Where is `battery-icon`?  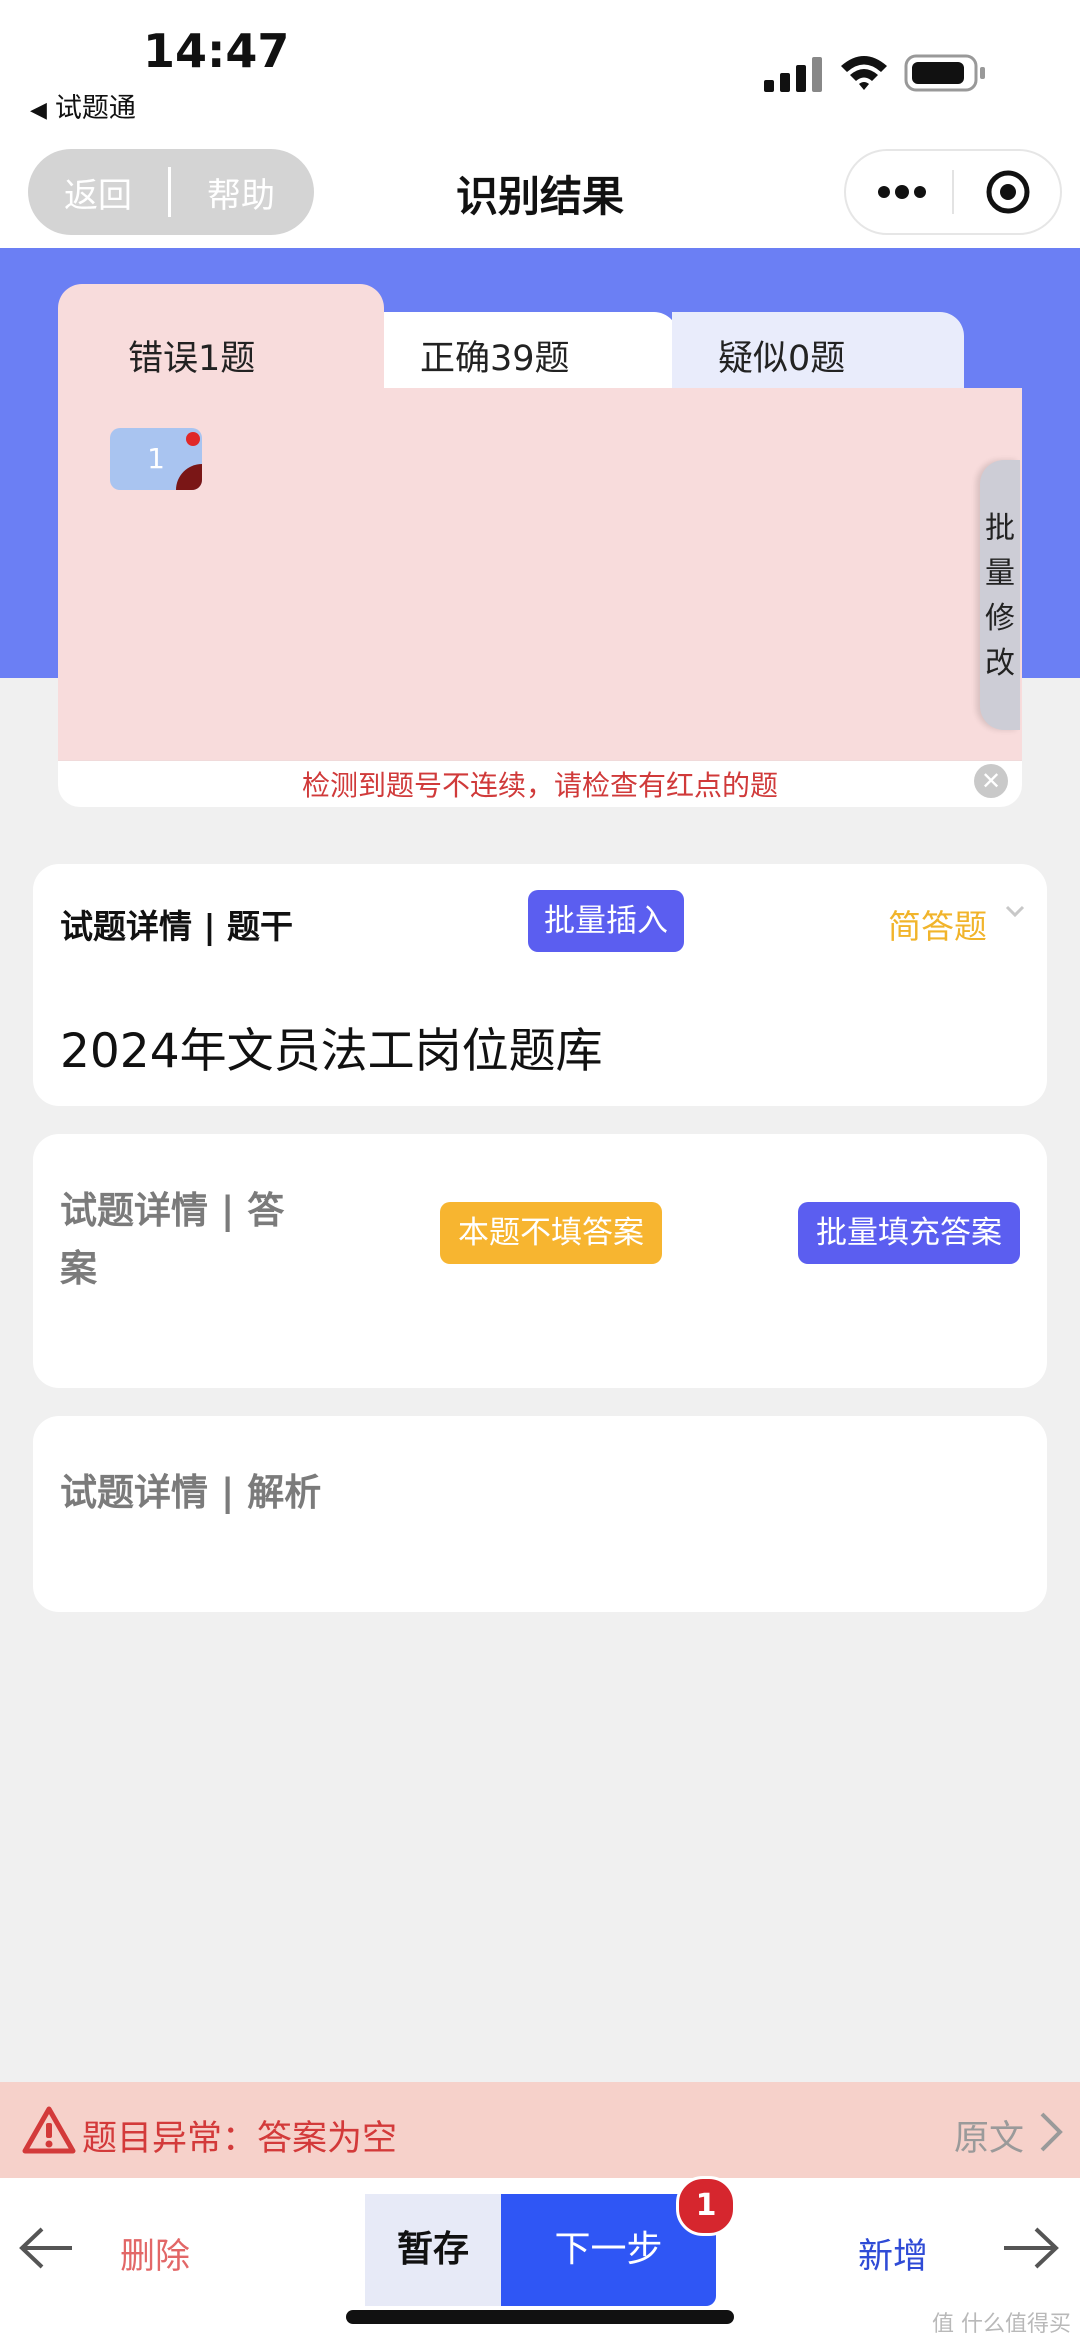 battery-icon is located at coordinates (944, 73).